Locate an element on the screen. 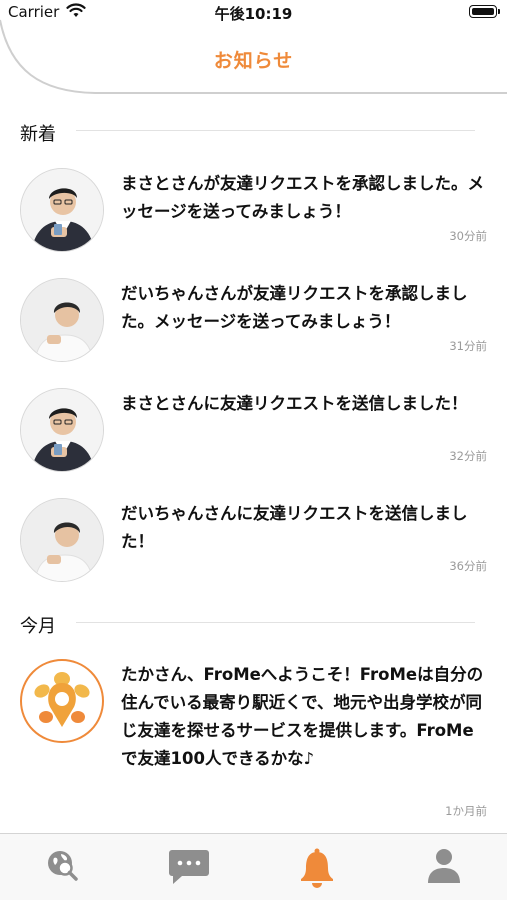 The width and height of the screenshot is (507, 900). notification-item: まさとさんに友達リクエストを送信しました！ 32分前 is located at coordinates (253, 436).